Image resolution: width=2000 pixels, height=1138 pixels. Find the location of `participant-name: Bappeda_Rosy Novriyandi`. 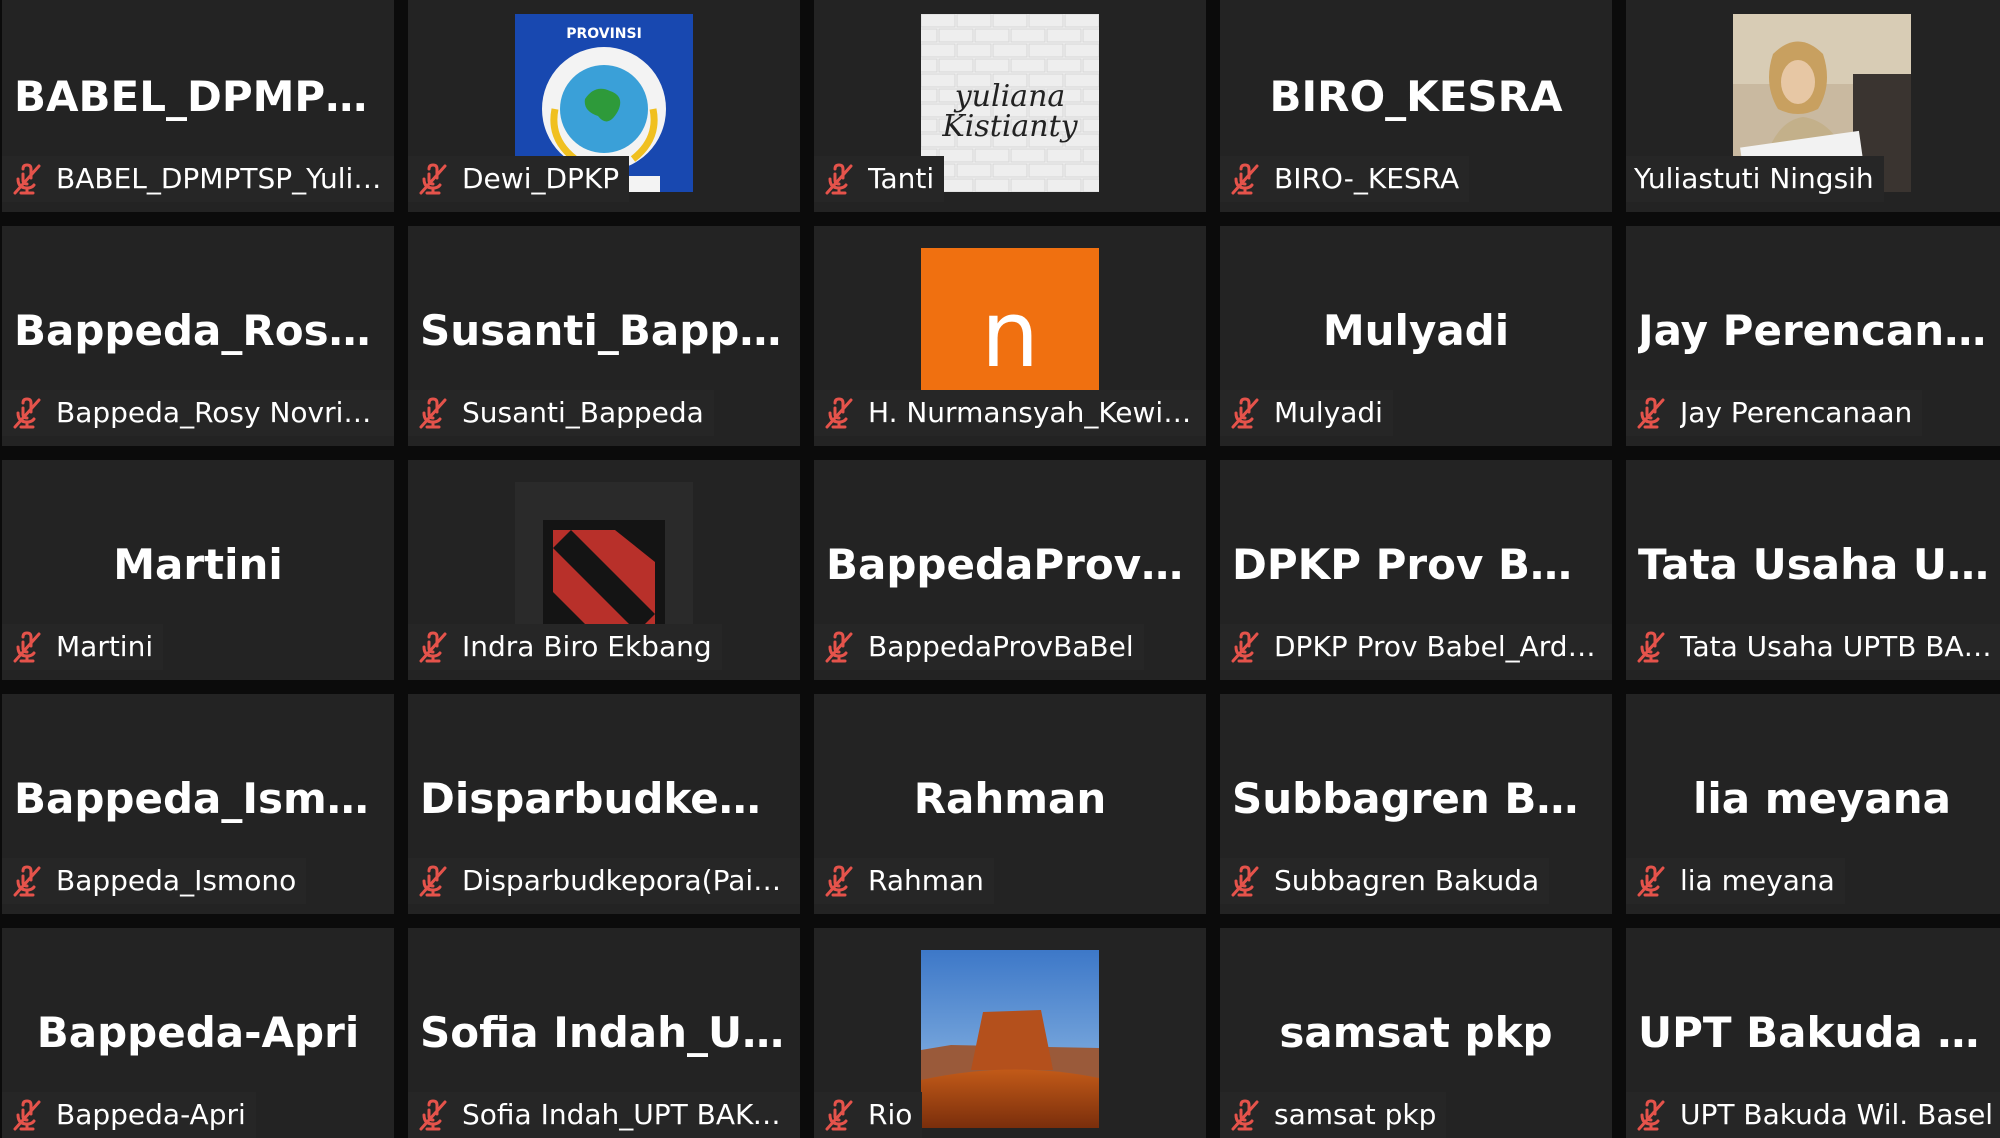

participant-name: Bappeda_Rosy Novriyandi is located at coordinates (220, 412).